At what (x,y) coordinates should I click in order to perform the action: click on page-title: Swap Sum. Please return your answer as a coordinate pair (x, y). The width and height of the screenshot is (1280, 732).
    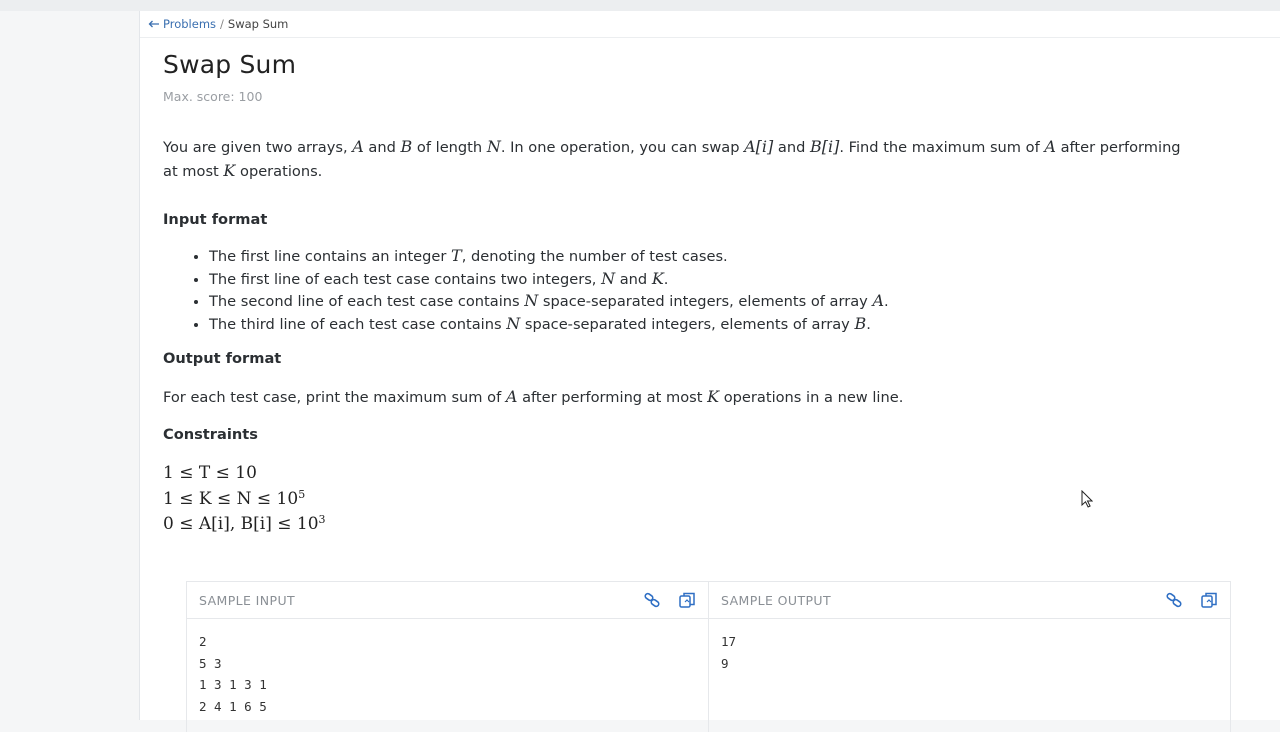
    Looking at the image, I should click on (230, 64).